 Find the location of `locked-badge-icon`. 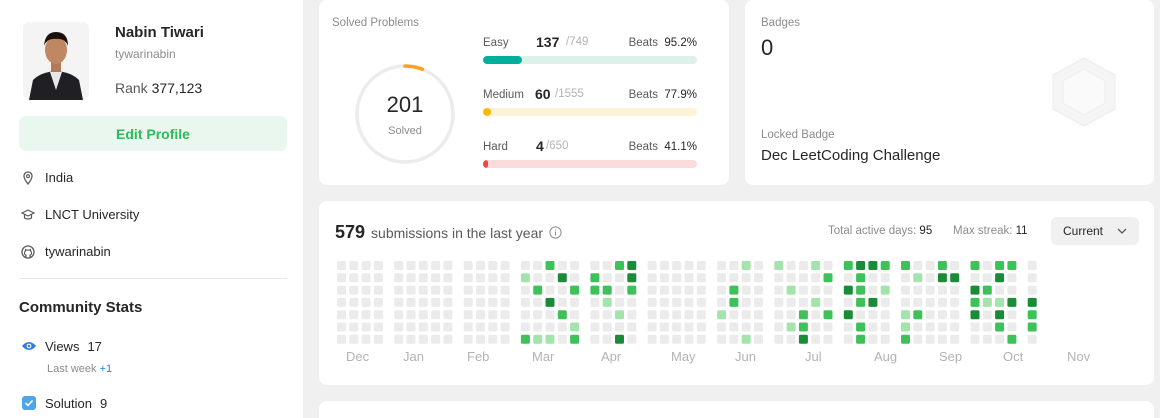

locked-badge-icon is located at coordinates (1084, 92).